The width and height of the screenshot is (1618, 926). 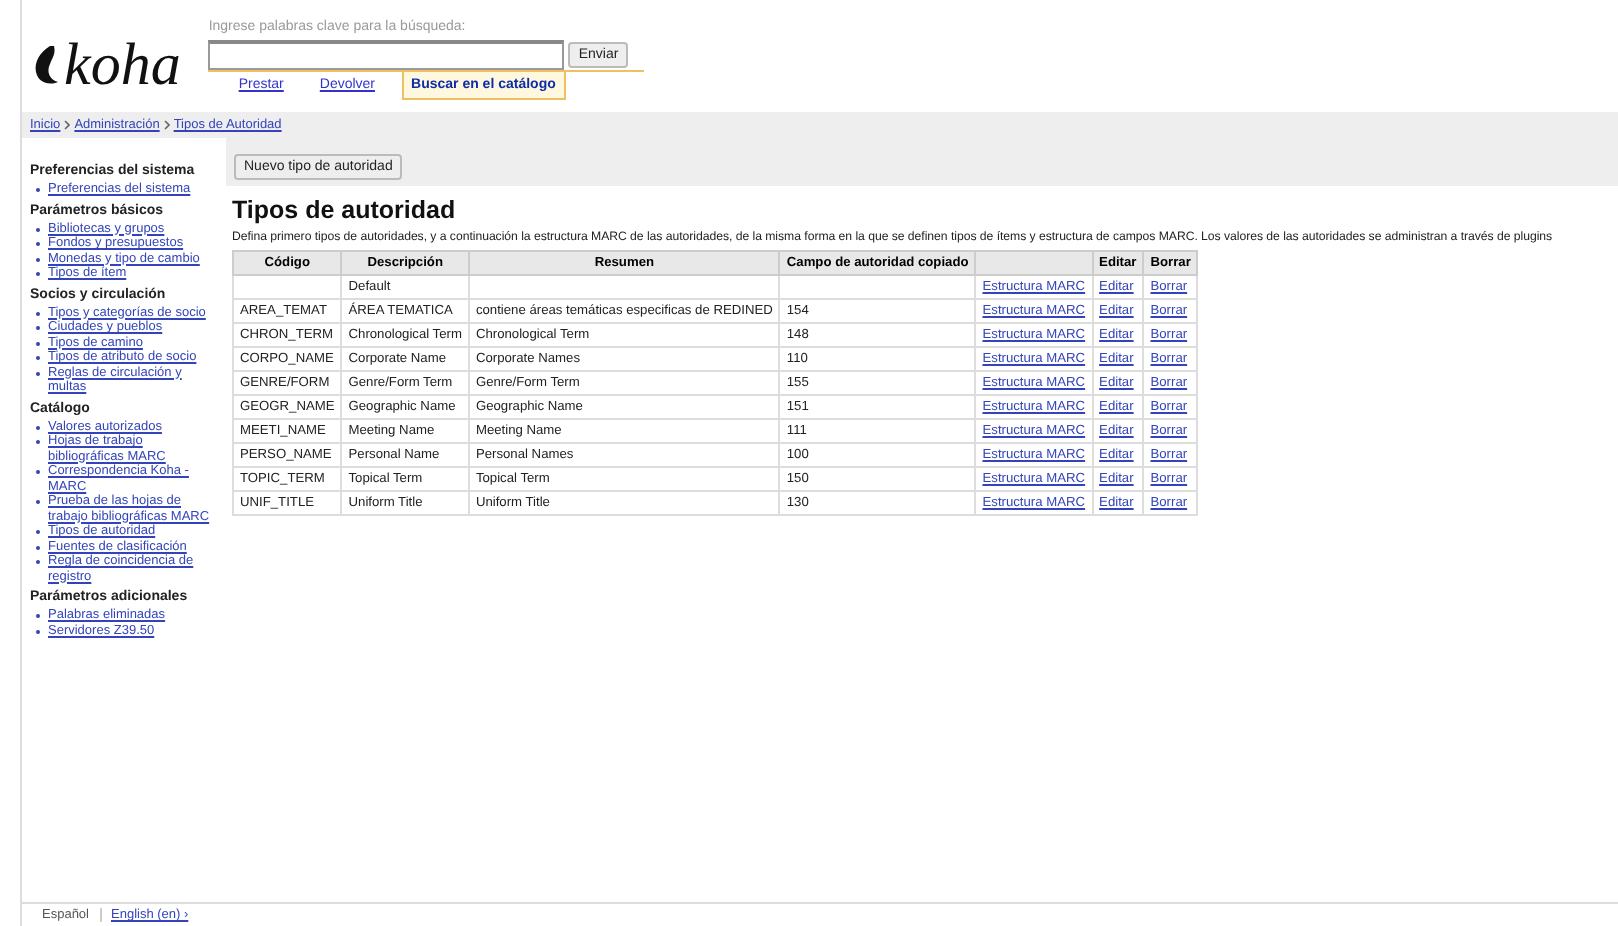 I want to click on page-title: Tipos de autoridad, so click(x=345, y=210).